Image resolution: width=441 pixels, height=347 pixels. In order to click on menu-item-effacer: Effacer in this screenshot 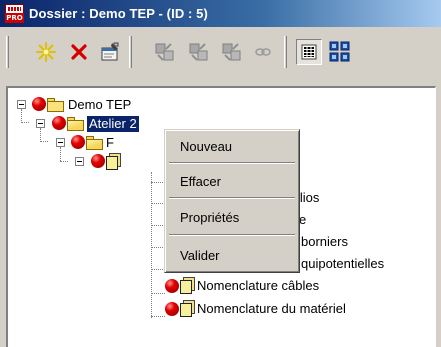, I will do `click(232, 182)`.